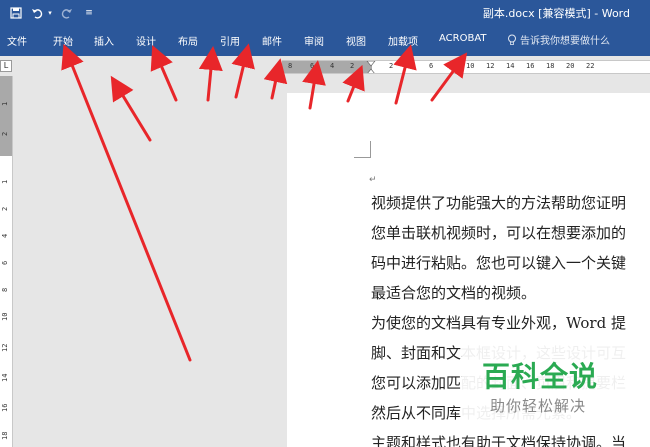 Image resolution: width=650 pixels, height=447 pixels. Describe the element at coordinates (453, 292) in the screenshot. I see `document-line: 最适合您的文档的视频。` at that location.